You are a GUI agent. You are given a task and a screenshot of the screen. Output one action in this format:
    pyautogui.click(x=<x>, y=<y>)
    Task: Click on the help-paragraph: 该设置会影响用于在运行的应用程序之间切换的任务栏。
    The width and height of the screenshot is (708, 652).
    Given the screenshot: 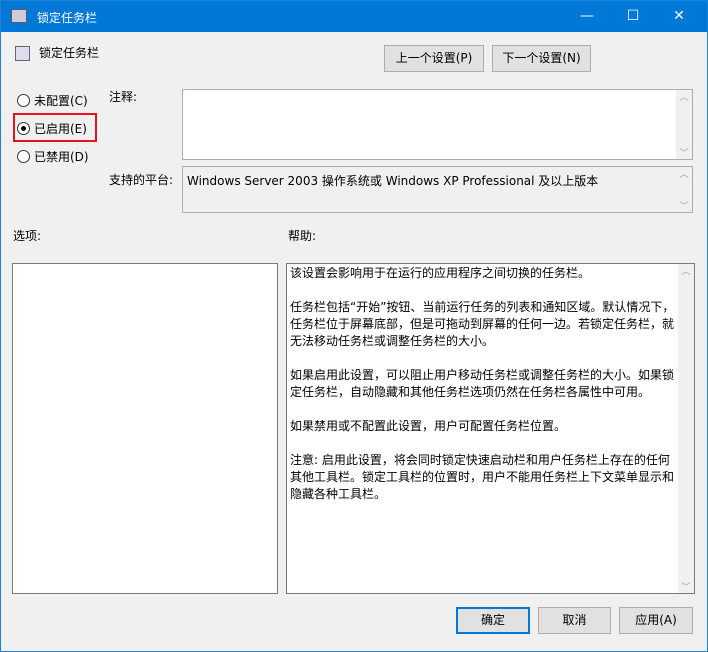 What is the action you would take?
    pyautogui.click(x=440, y=273)
    